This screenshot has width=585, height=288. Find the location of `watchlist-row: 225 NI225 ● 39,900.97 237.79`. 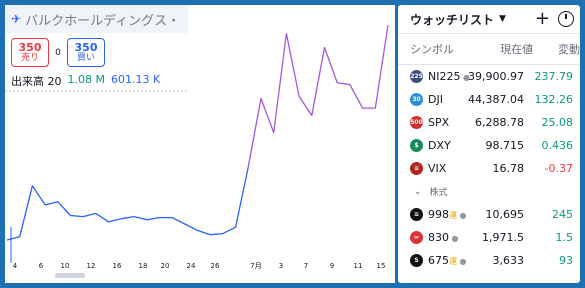

watchlist-row: 225 NI225 ● 39,900.97 237.79 is located at coordinates (489, 76).